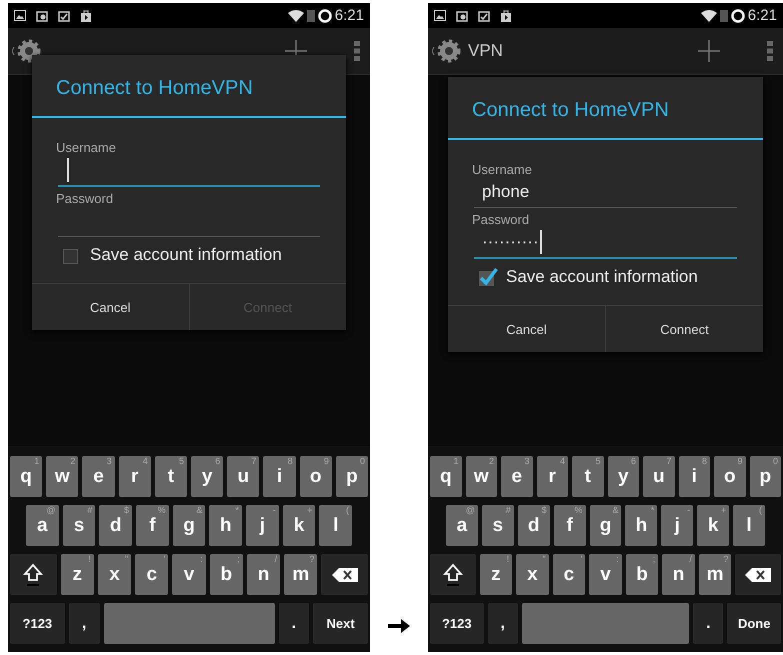 The width and height of the screenshot is (783, 655). What do you see at coordinates (605, 192) in the screenshot?
I see `input-field: phone` at bounding box center [605, 192].